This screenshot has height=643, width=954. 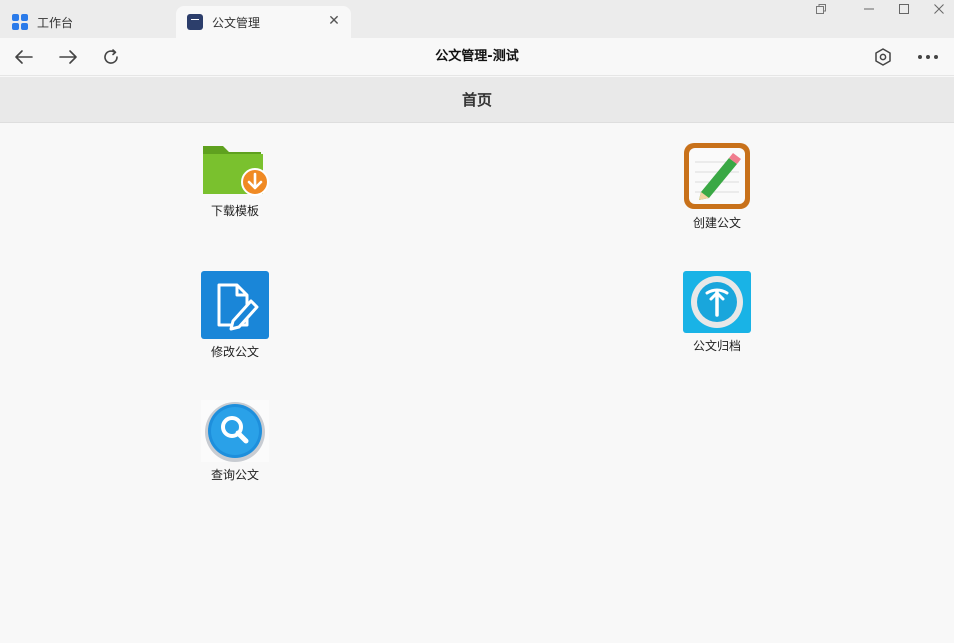 I want to click on app-label: 修改公文, so click(x=234, y=352).